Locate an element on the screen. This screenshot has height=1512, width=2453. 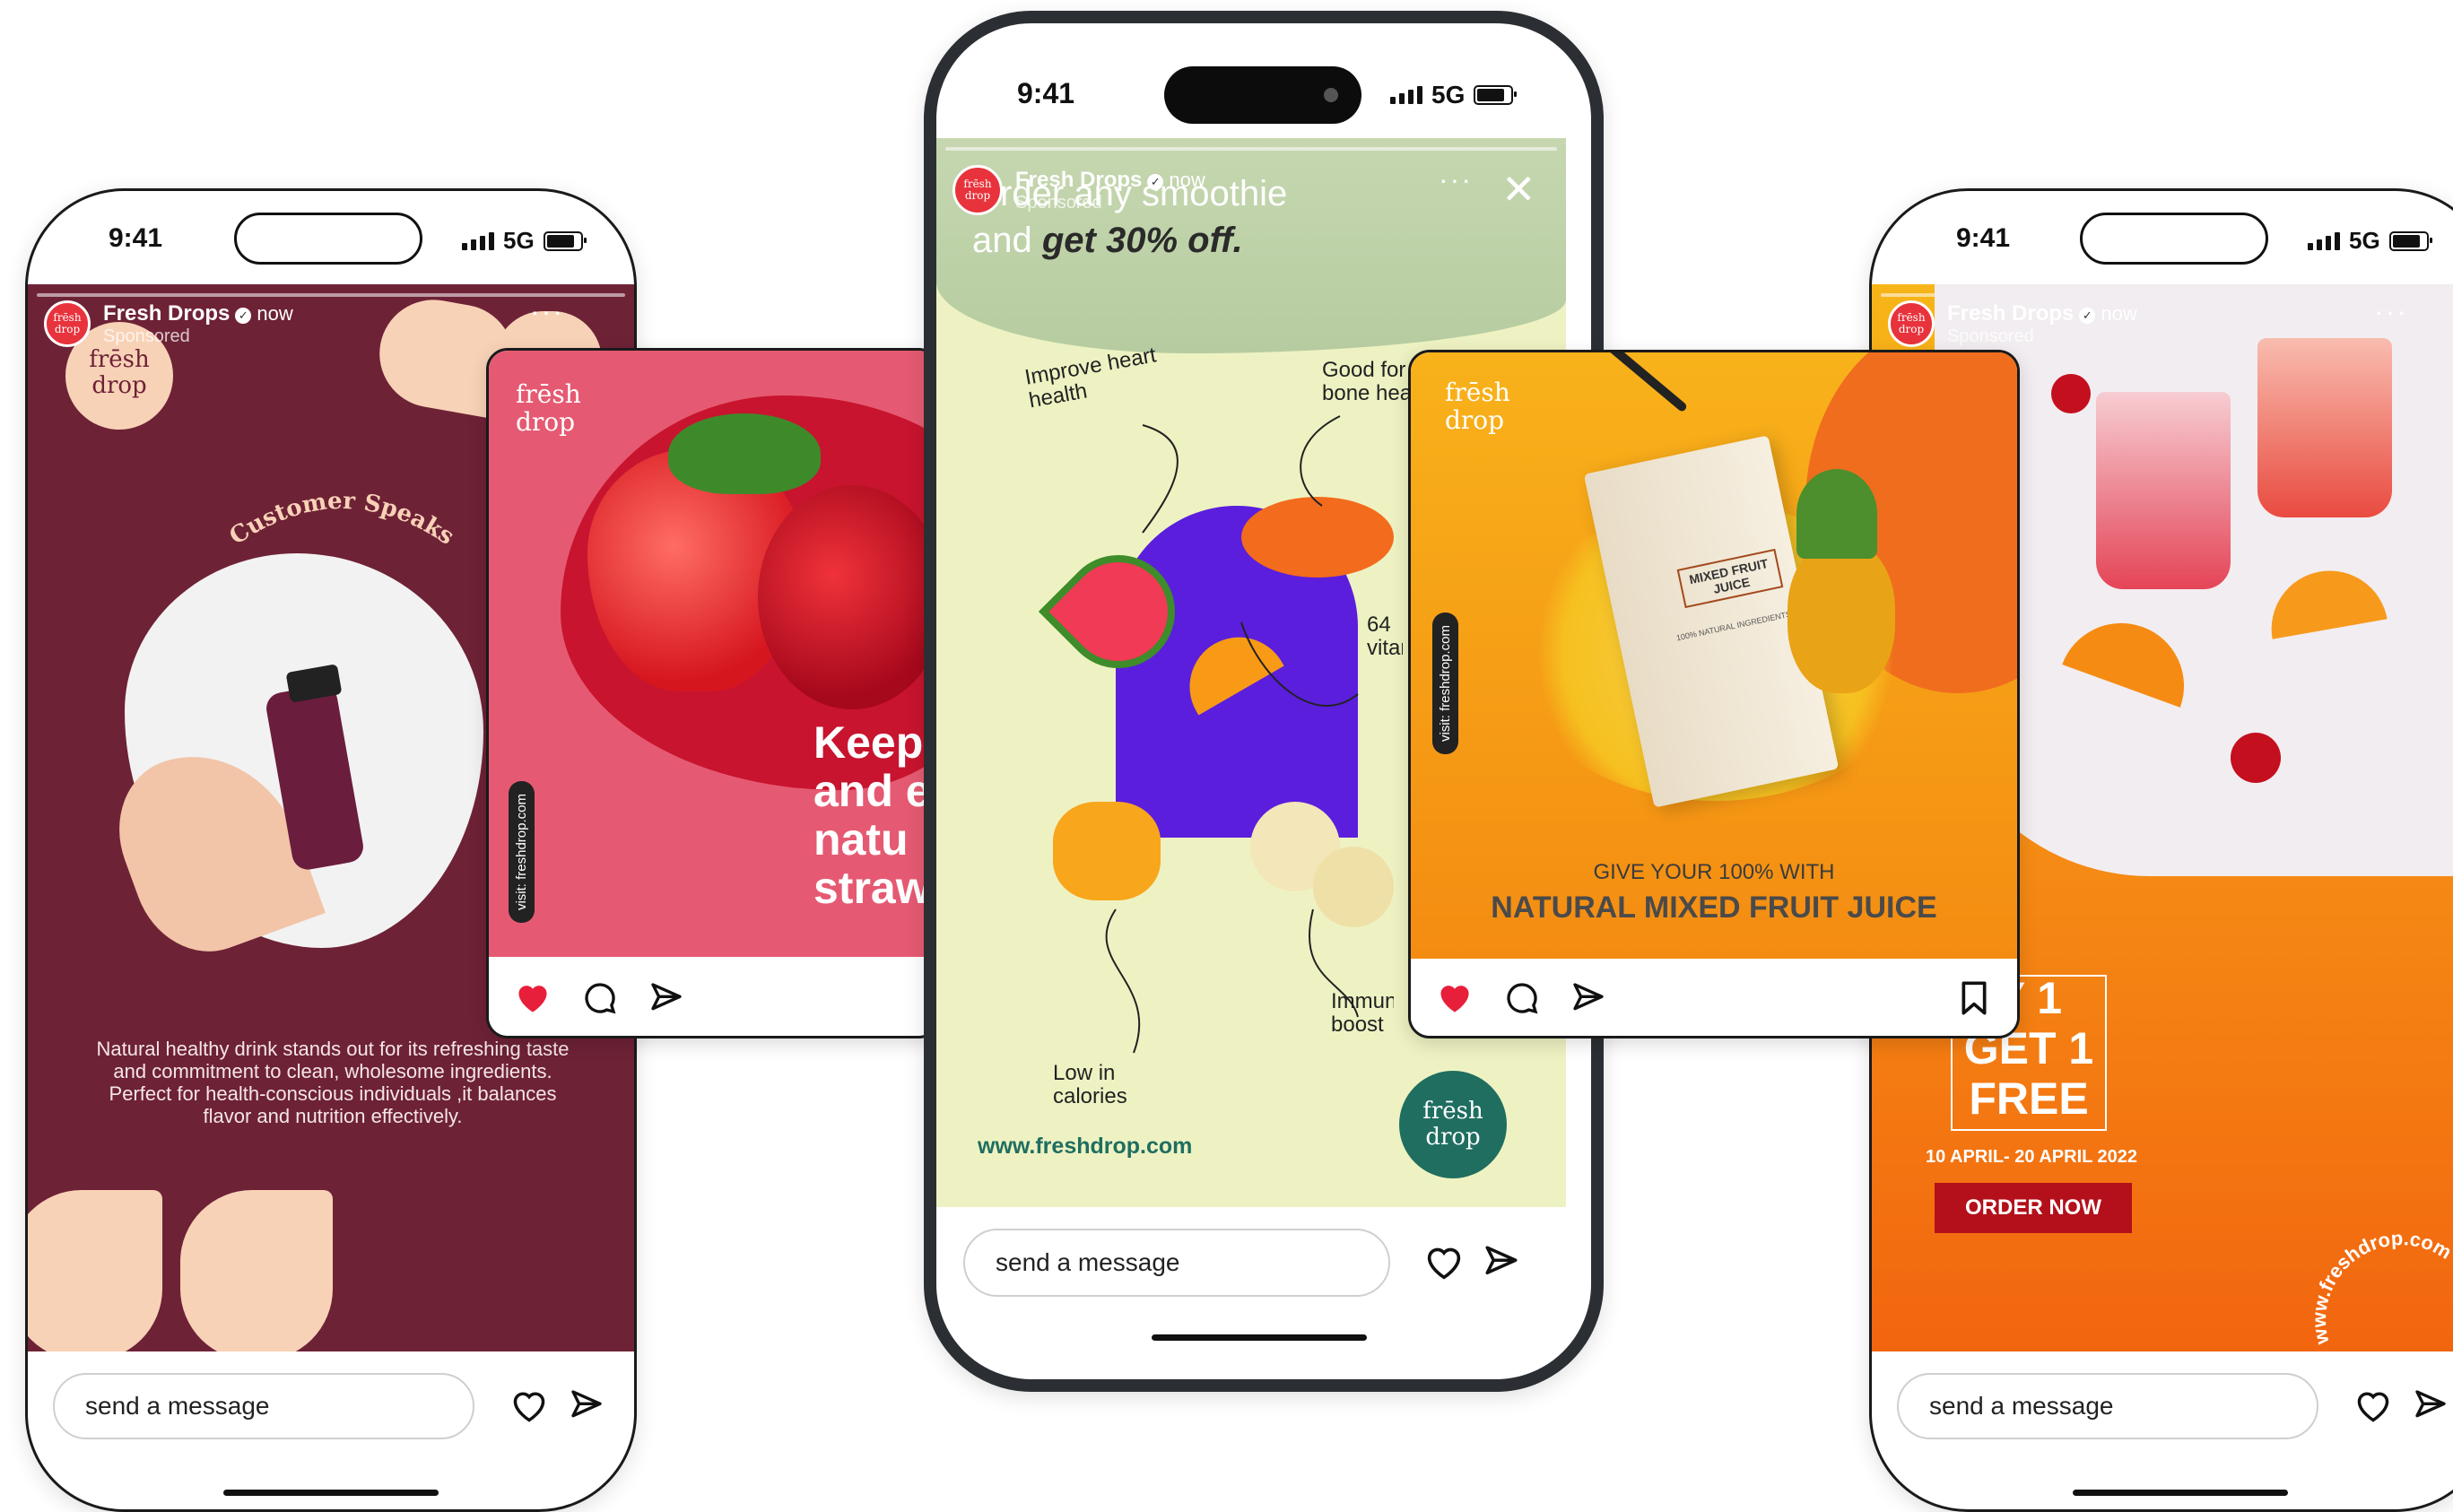
bookmark-icon is located at coordinates (1974, 998).